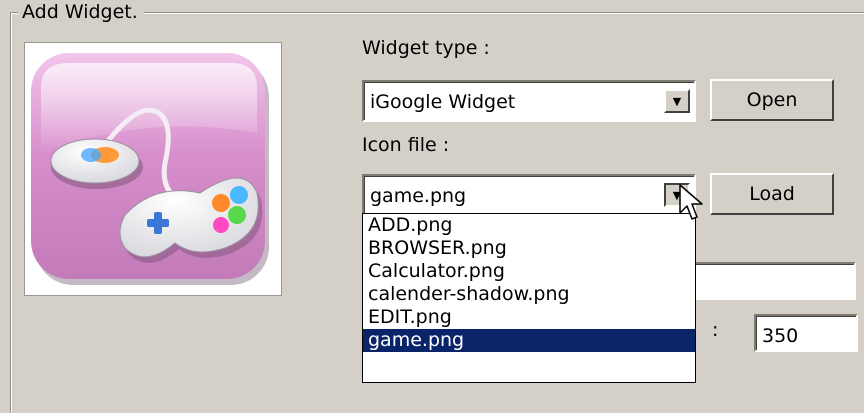 The image size is (864, 413). Describe the element at coordinates (529, 294) in the screenshot. I see `dropdown-option: calender-shadow.png` at that location.